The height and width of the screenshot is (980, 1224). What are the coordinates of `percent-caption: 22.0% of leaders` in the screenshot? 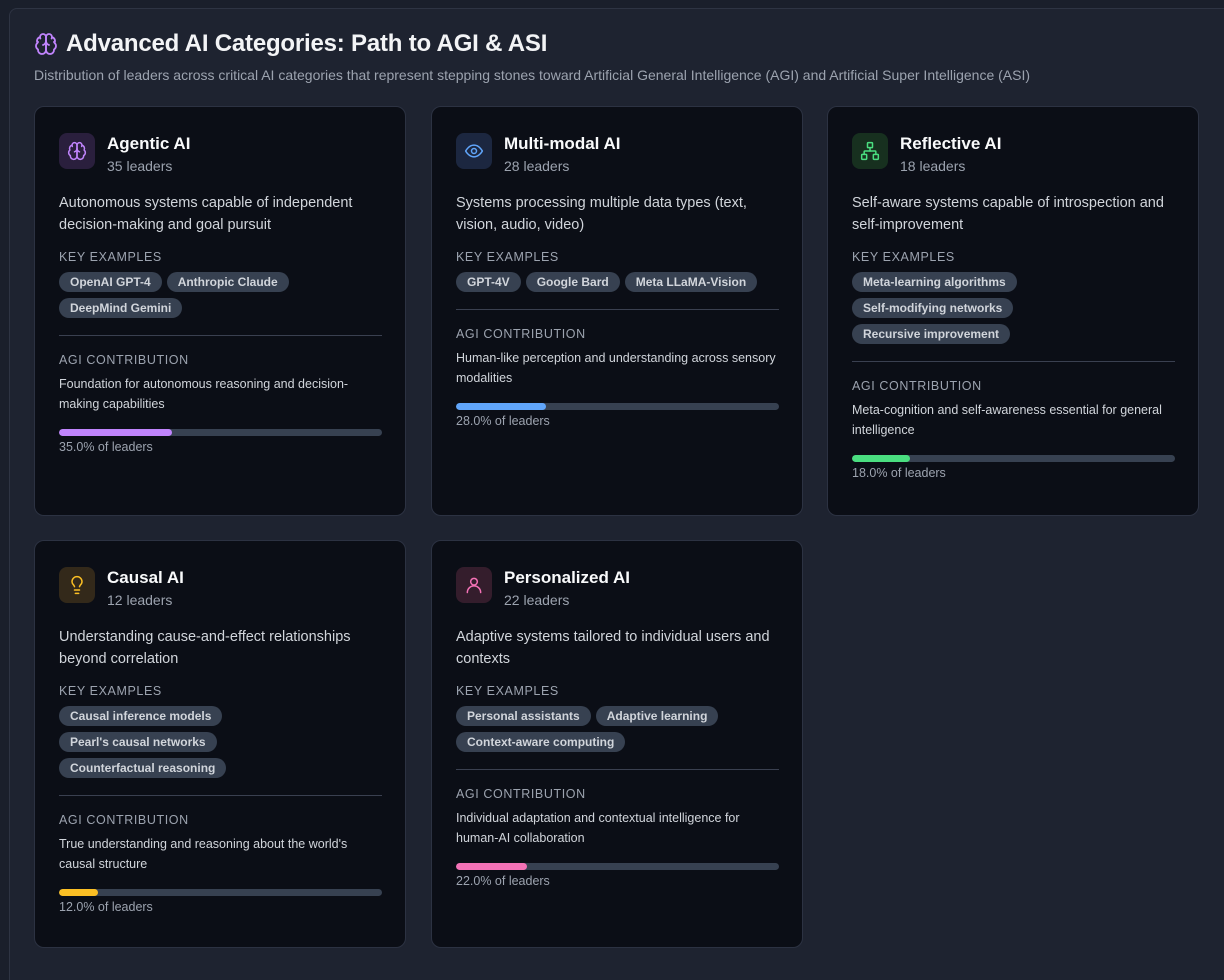 It's located at (503, 881).